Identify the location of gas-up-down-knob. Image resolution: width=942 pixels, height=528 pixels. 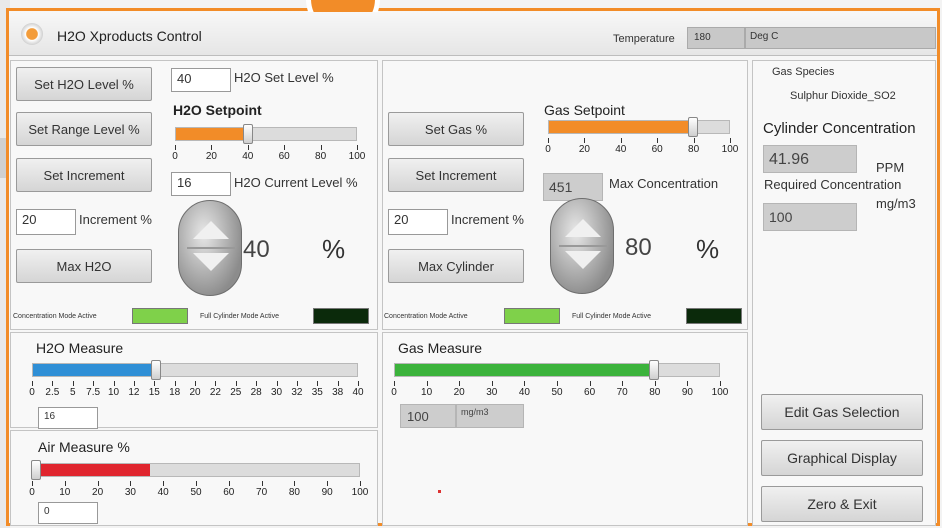
(582, 246).